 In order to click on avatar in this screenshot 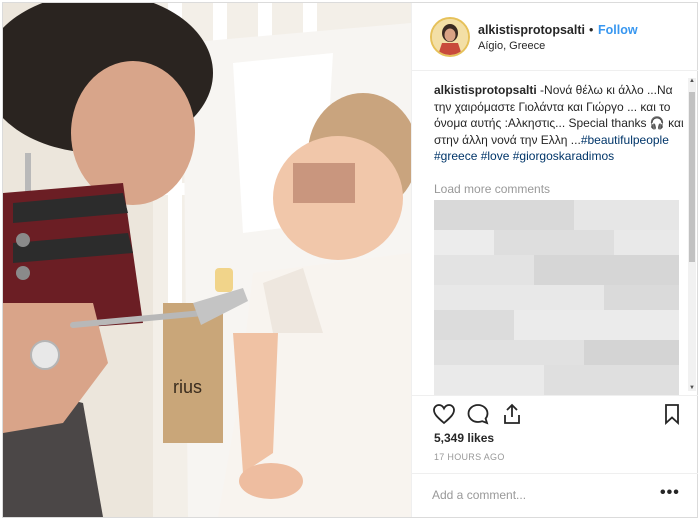, I will do `click(450, 37)`.